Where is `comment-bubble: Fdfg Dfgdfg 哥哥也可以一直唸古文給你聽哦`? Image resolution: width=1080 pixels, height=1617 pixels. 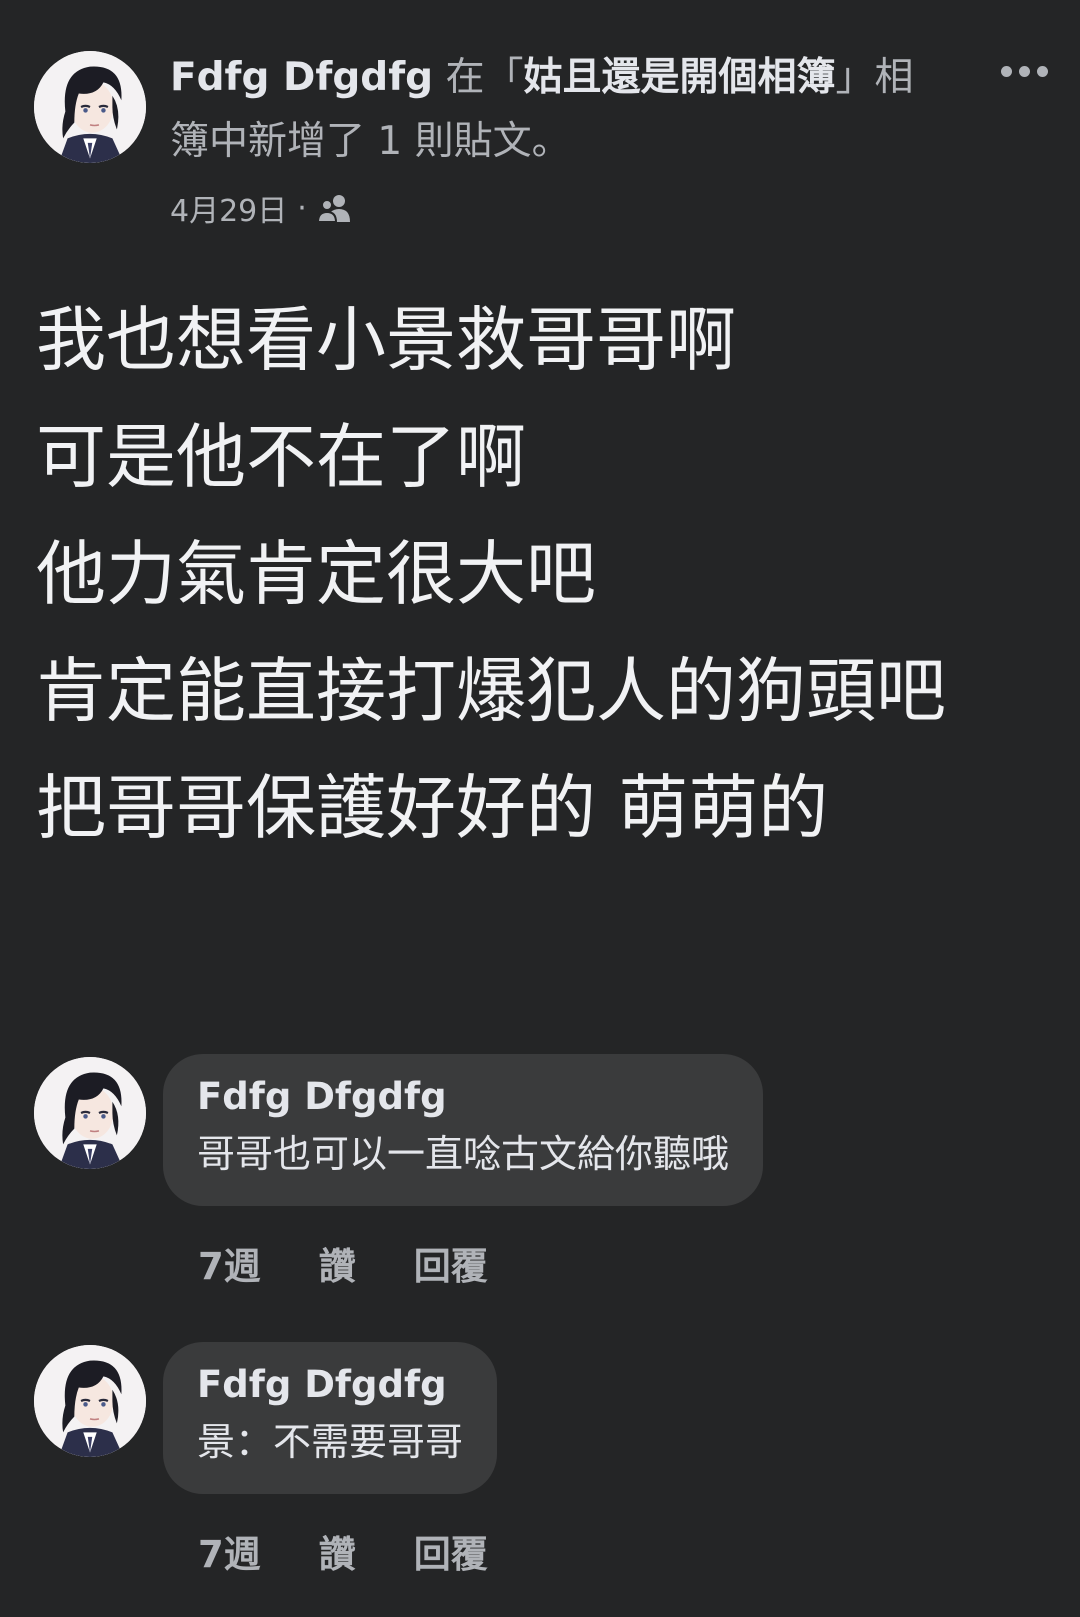
comment-bubble: Fdfg Dfgdfg 哥哥也可以一直唸古文給你聽哦 is located at coordinates (463, 1130).